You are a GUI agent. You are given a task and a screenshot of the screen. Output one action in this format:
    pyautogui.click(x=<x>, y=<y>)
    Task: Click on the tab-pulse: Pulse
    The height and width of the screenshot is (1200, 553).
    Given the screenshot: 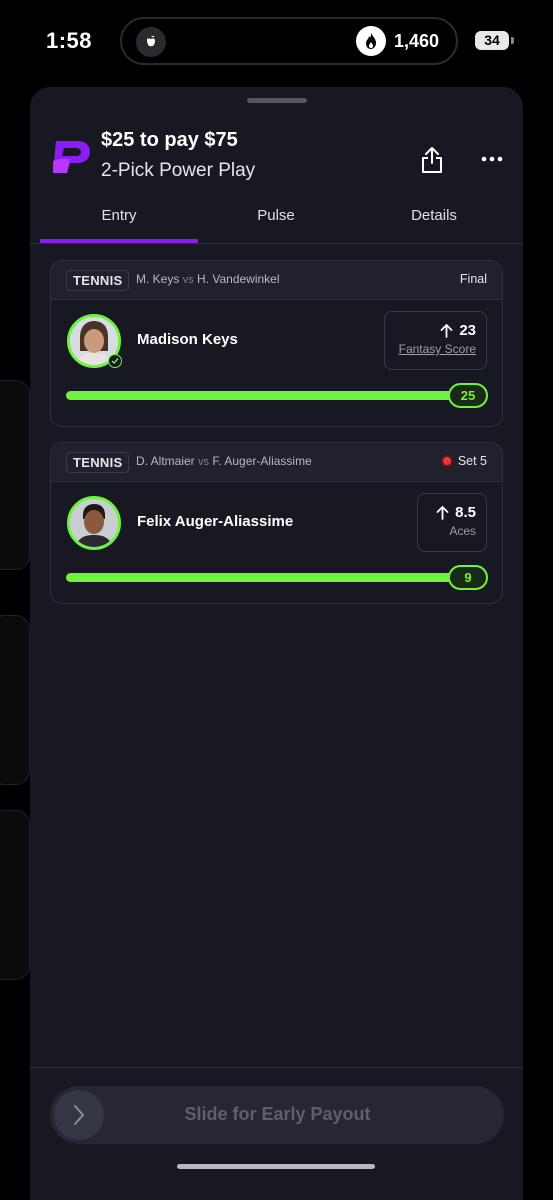 What is the action you would take?
    pyautogui.click(x=276, y=215)
    